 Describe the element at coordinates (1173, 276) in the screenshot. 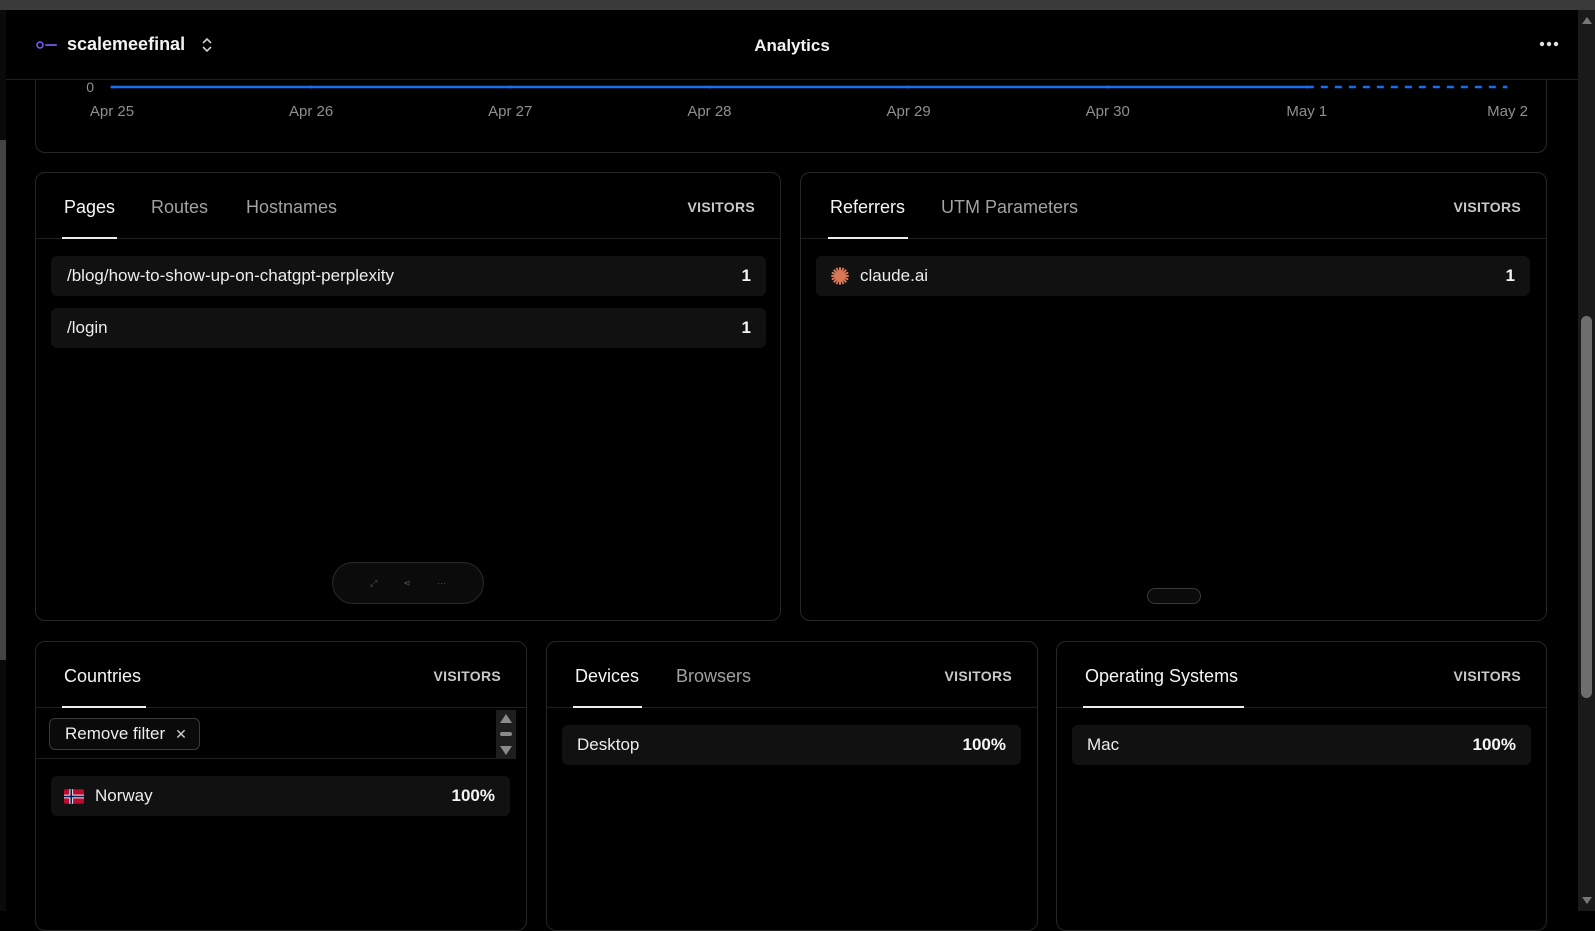

I see `list-item: claude.ai 1` at that location.